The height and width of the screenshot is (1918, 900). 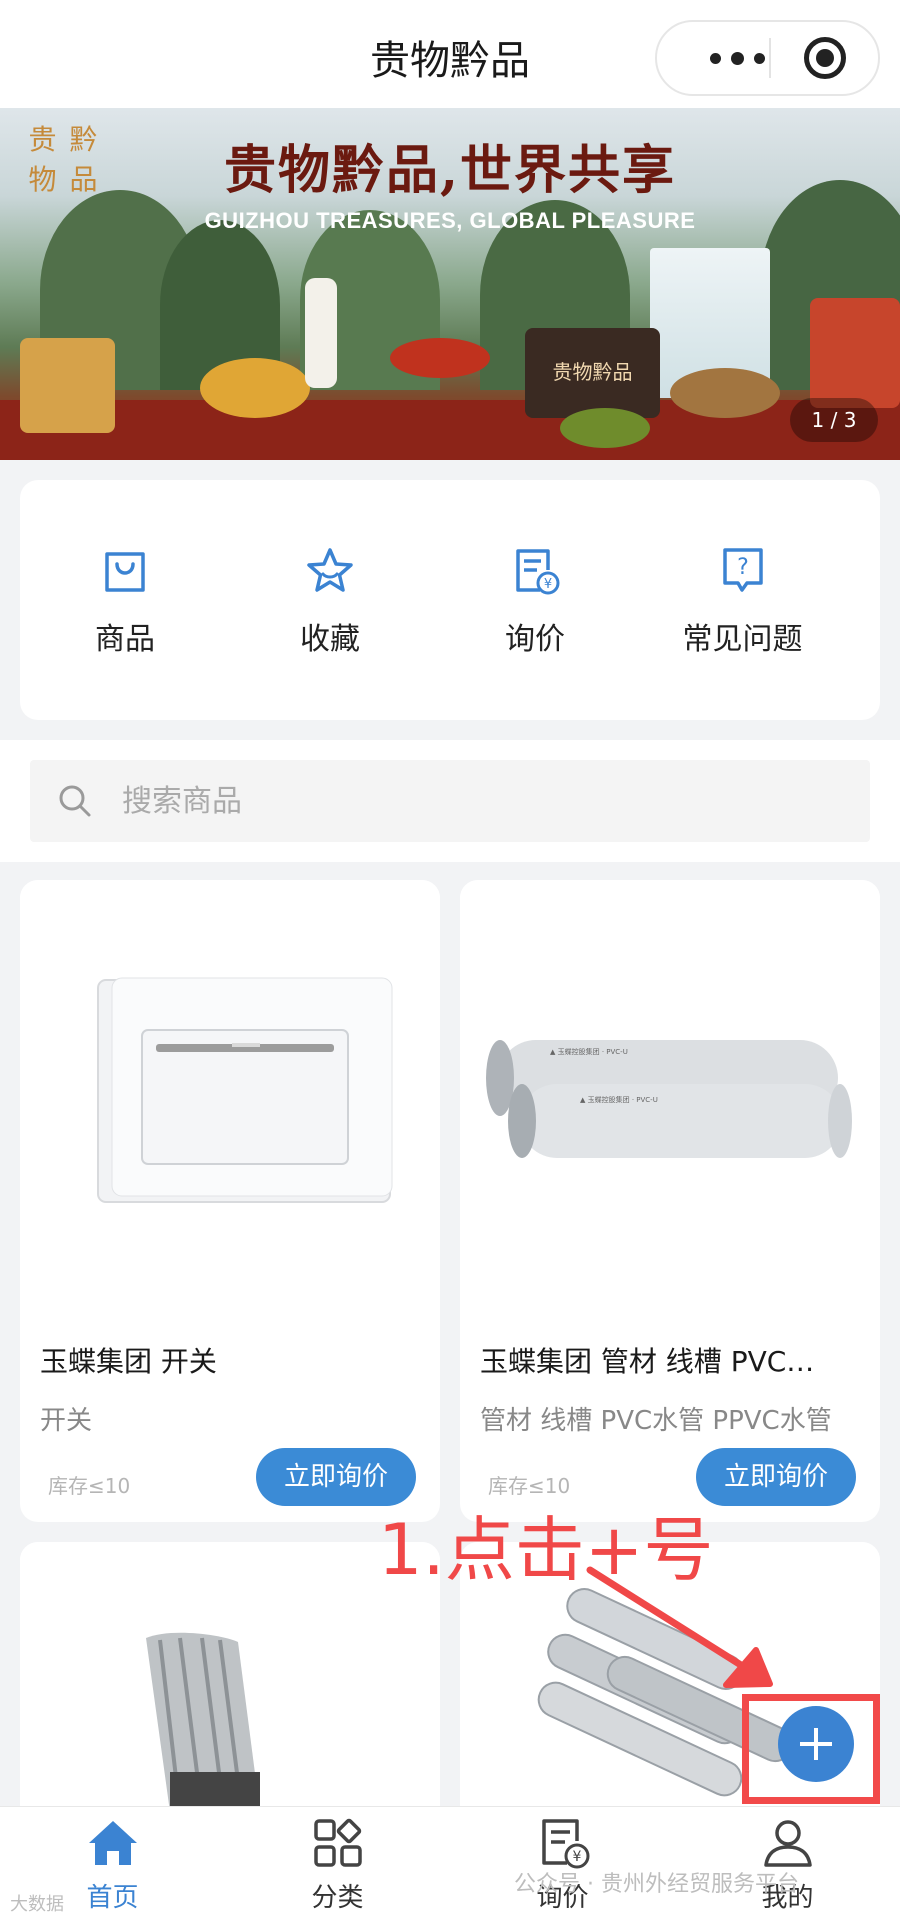 What do you see at coordinates (66, 1421) in the screenshot?
I see `product-desc: 开关` at bounding box center [66, 1421].